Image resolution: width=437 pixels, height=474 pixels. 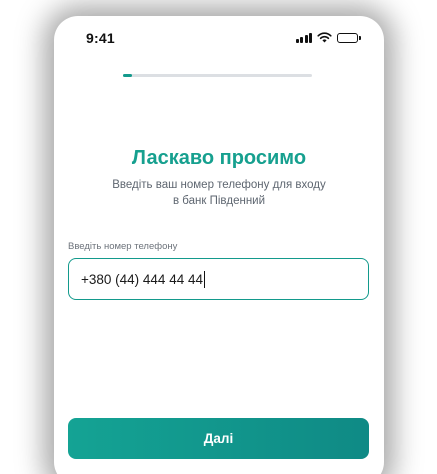 I want to click on welcome-subtitle-line1: Введіть ваш номер телефону для входу, so click(x=219, y=185).